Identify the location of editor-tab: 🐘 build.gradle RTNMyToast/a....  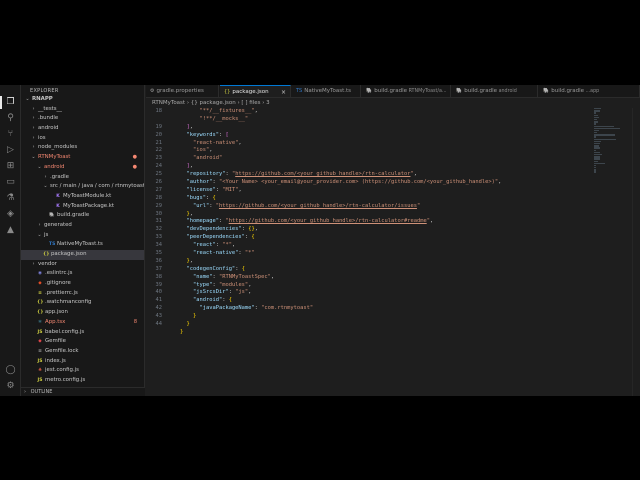
(406, 91).